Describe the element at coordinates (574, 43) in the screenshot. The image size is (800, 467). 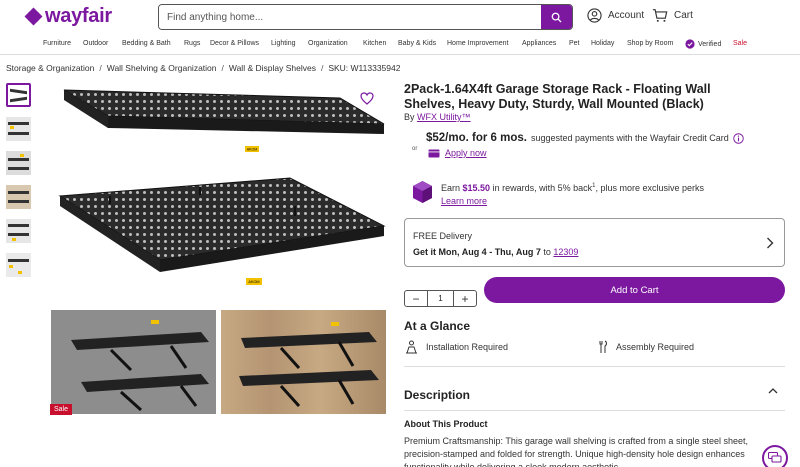
I see `nav-item-pet: Pet` at that location.